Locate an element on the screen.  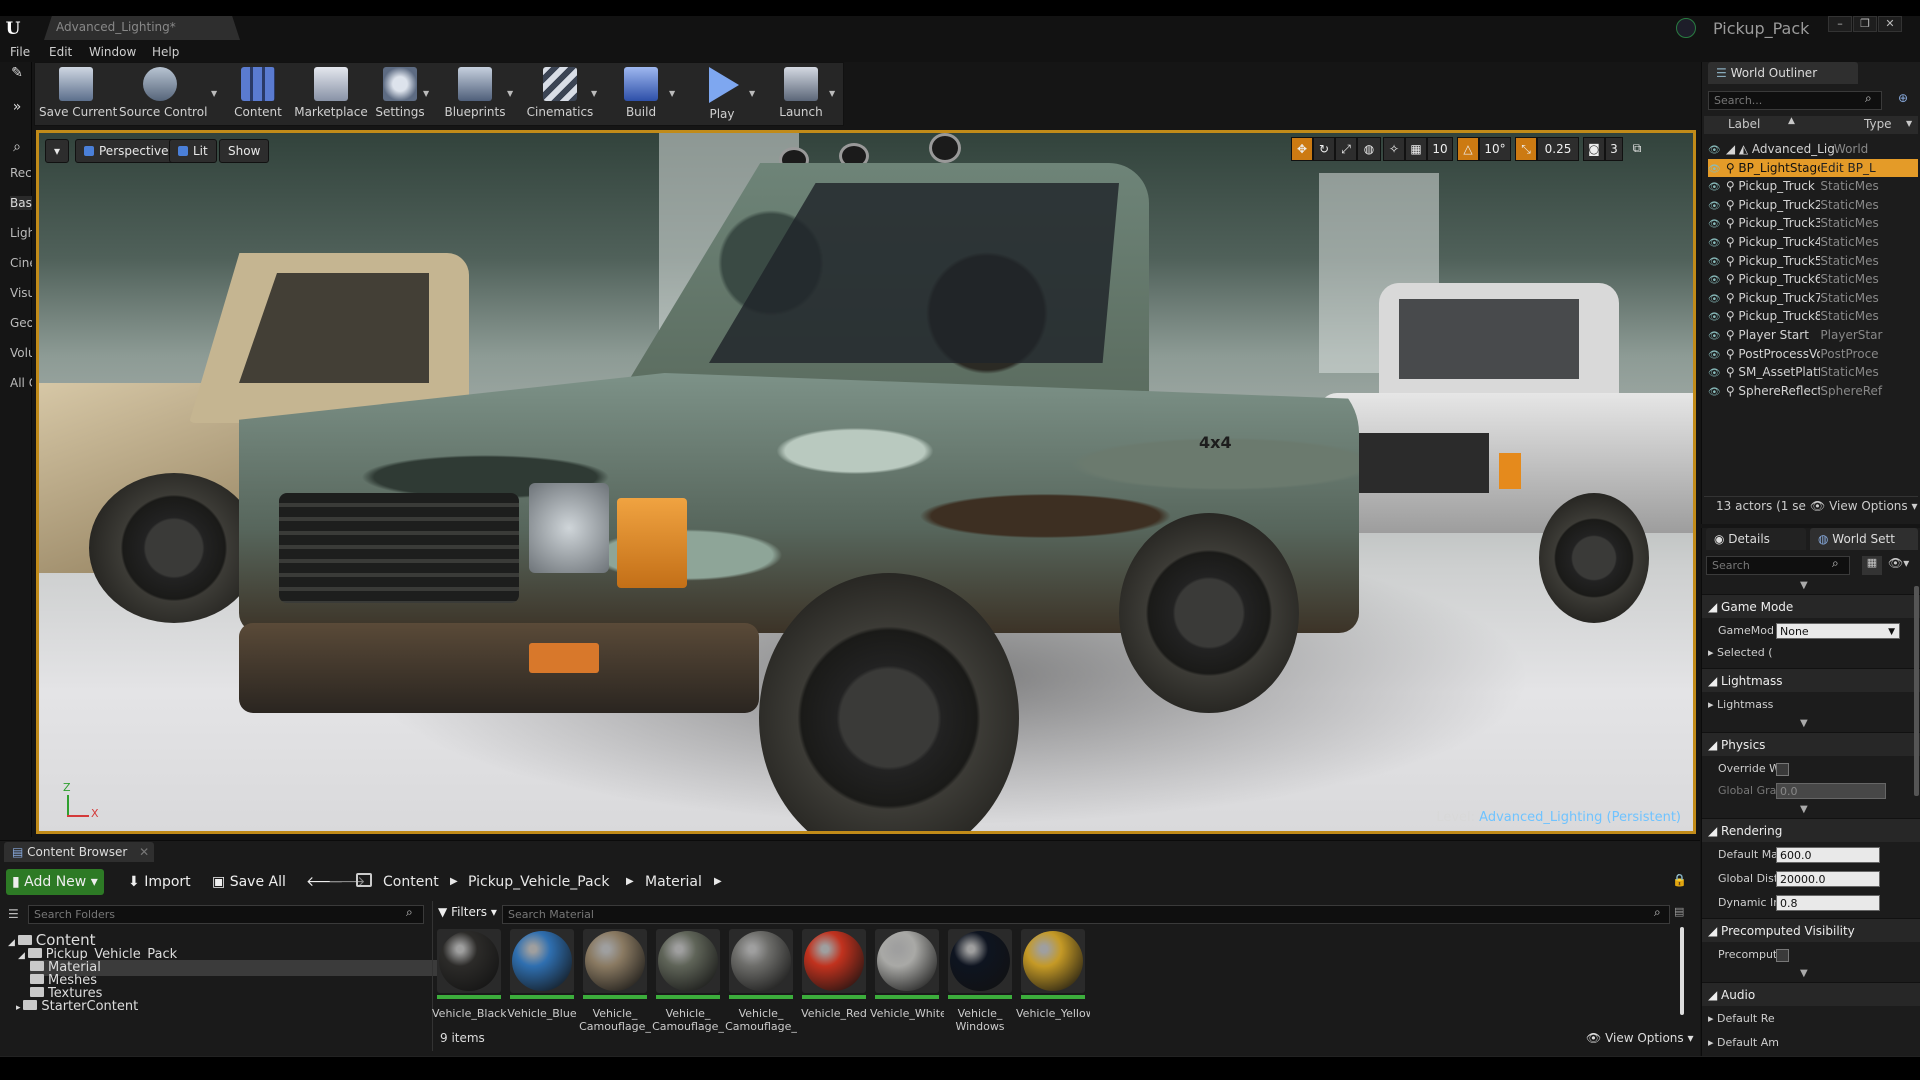
grid-snap-icon: ▦ is located at coordinates (1416, 149).